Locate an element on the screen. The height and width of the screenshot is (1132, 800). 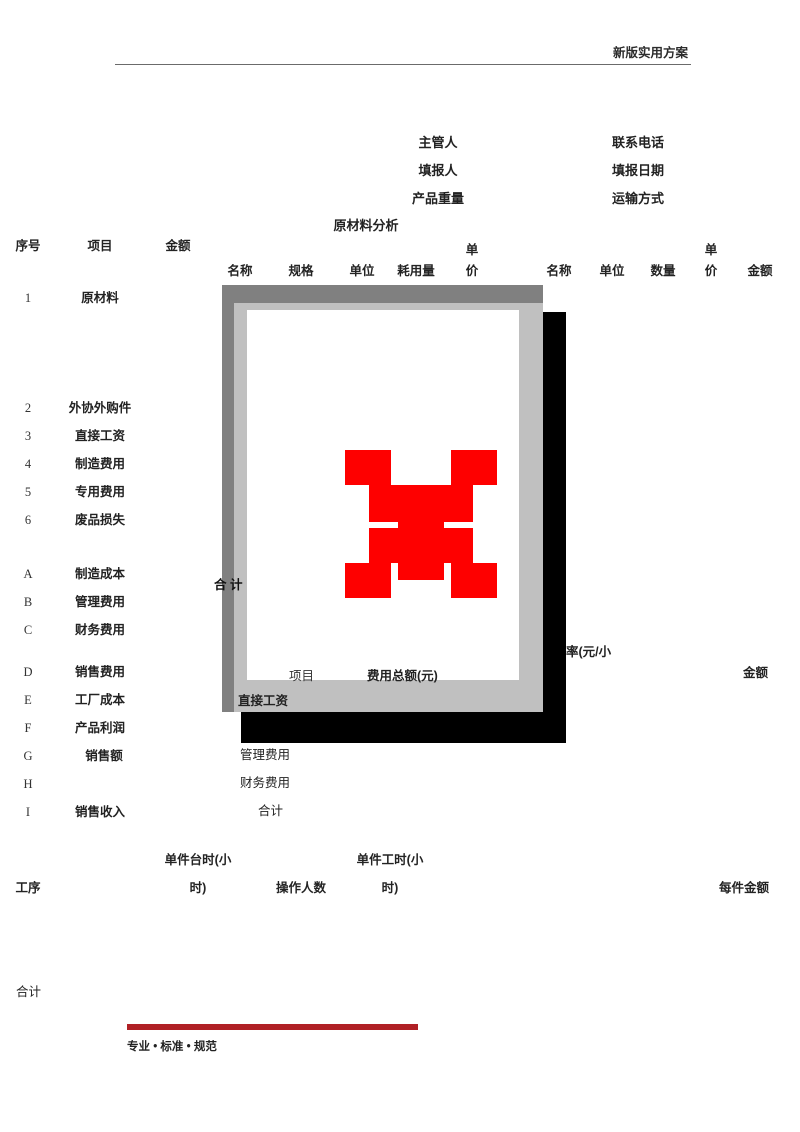
table-row-no: B is located at coordinates (28, 602).